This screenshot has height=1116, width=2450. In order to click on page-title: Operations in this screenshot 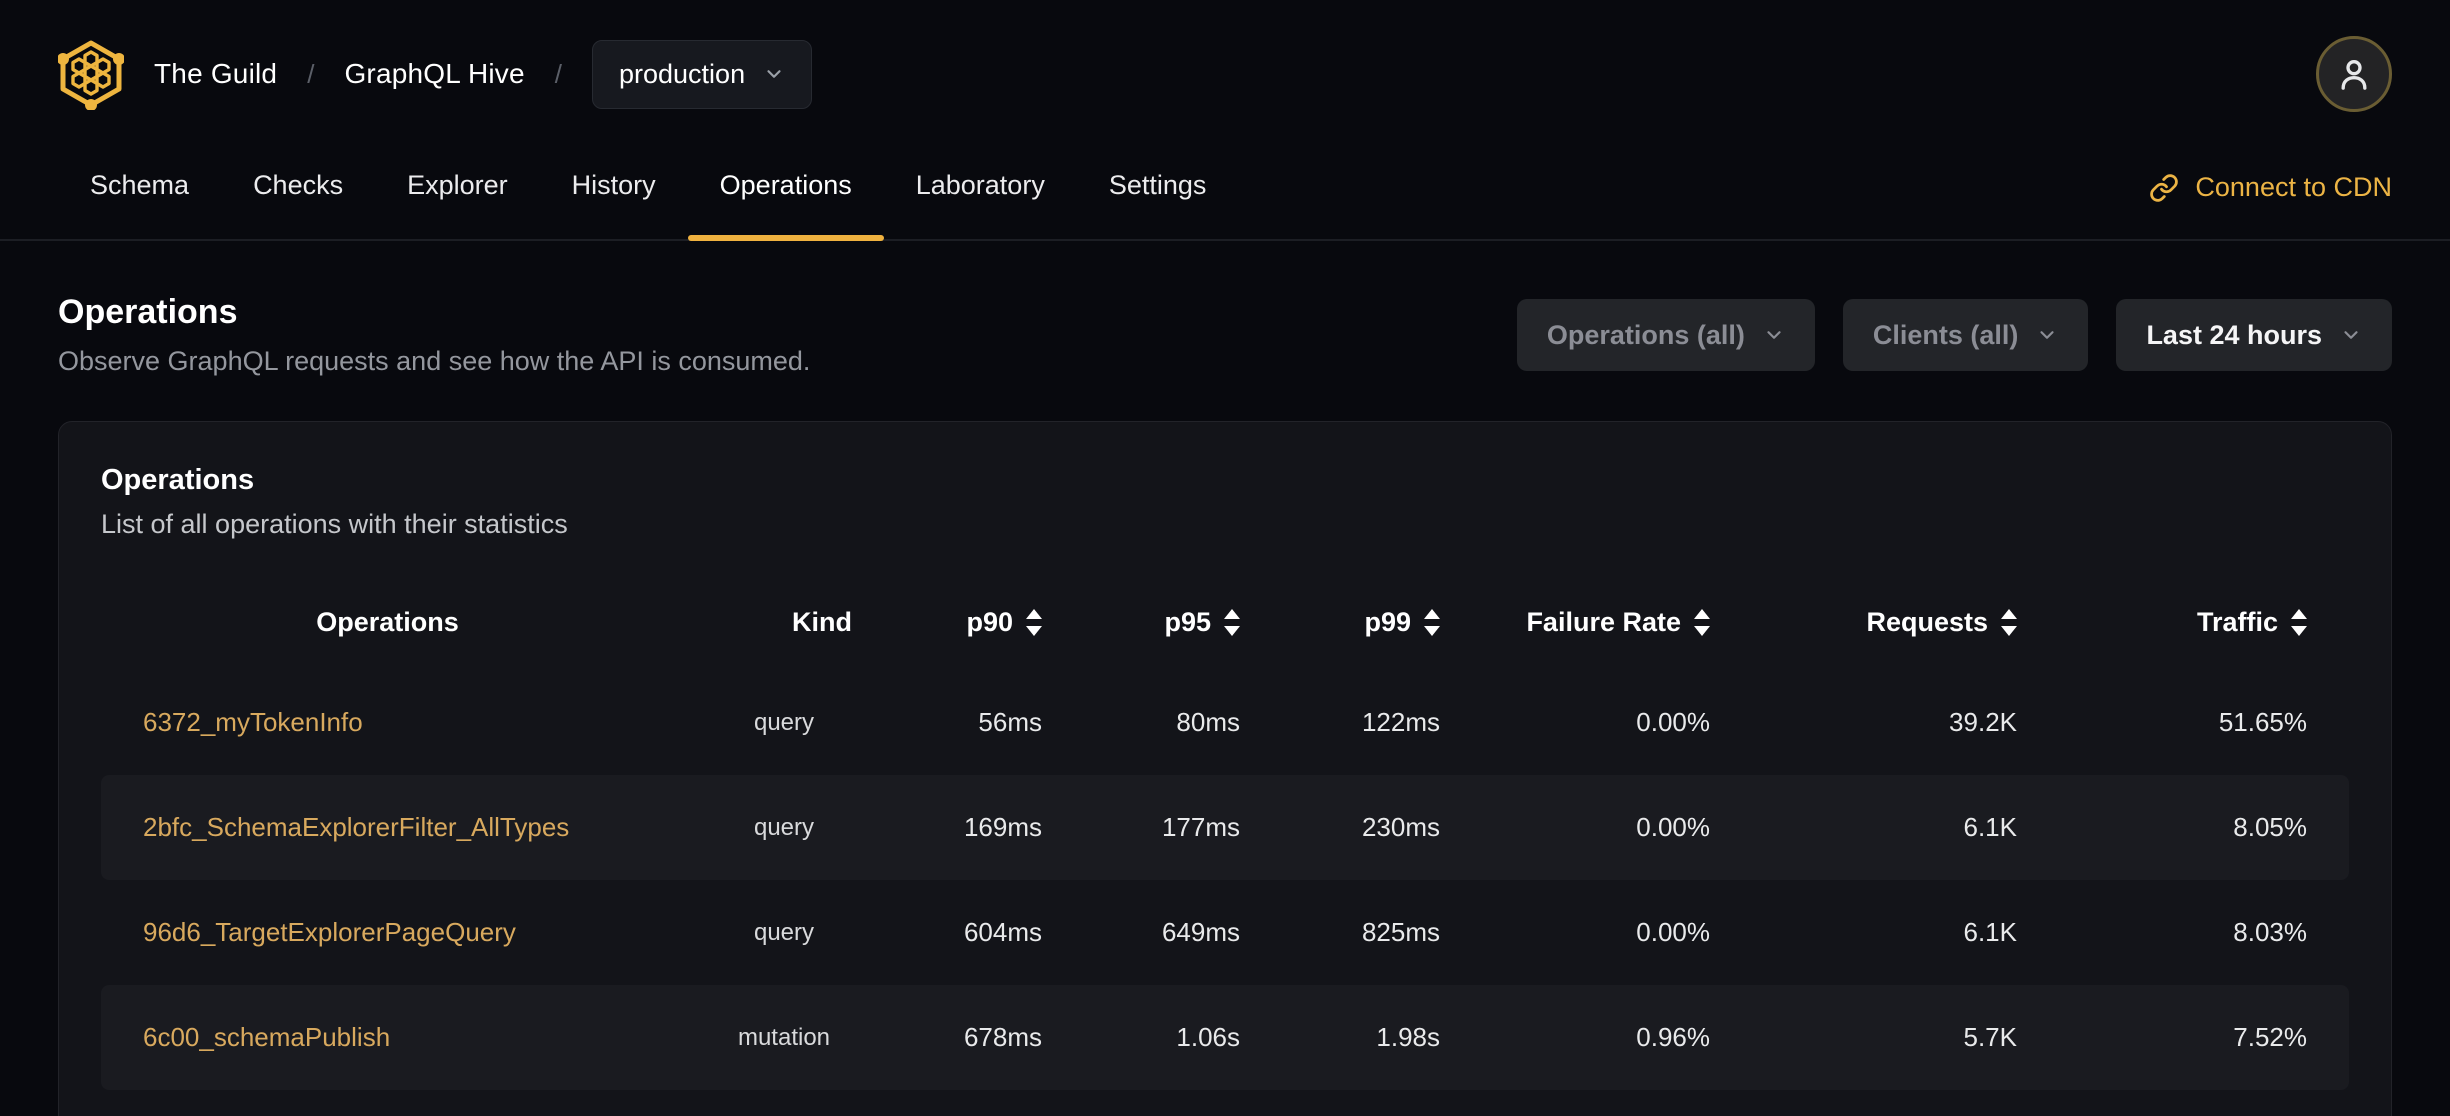, I will do `click(148, 312)`.